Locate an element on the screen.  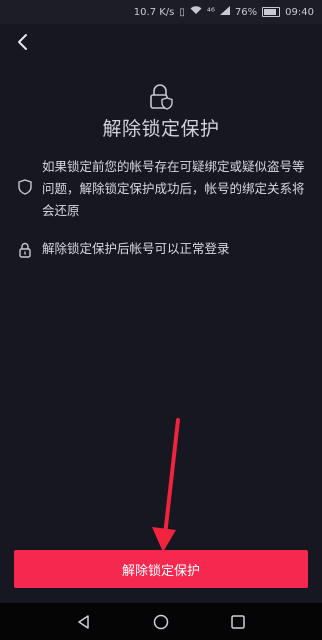
page-title: 解除锁定保护 is located at coordinates (161, 129).